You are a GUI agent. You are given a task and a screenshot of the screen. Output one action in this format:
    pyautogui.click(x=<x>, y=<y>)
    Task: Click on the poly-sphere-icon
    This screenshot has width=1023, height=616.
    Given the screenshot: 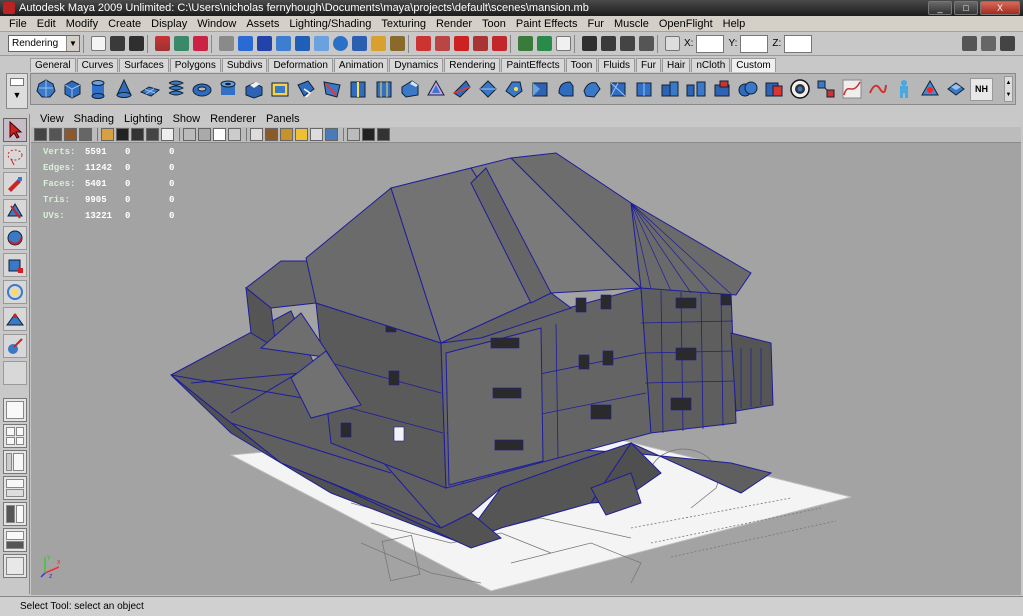 What is the action you would take?
    pyautogui.click(x=45, y=89)
    